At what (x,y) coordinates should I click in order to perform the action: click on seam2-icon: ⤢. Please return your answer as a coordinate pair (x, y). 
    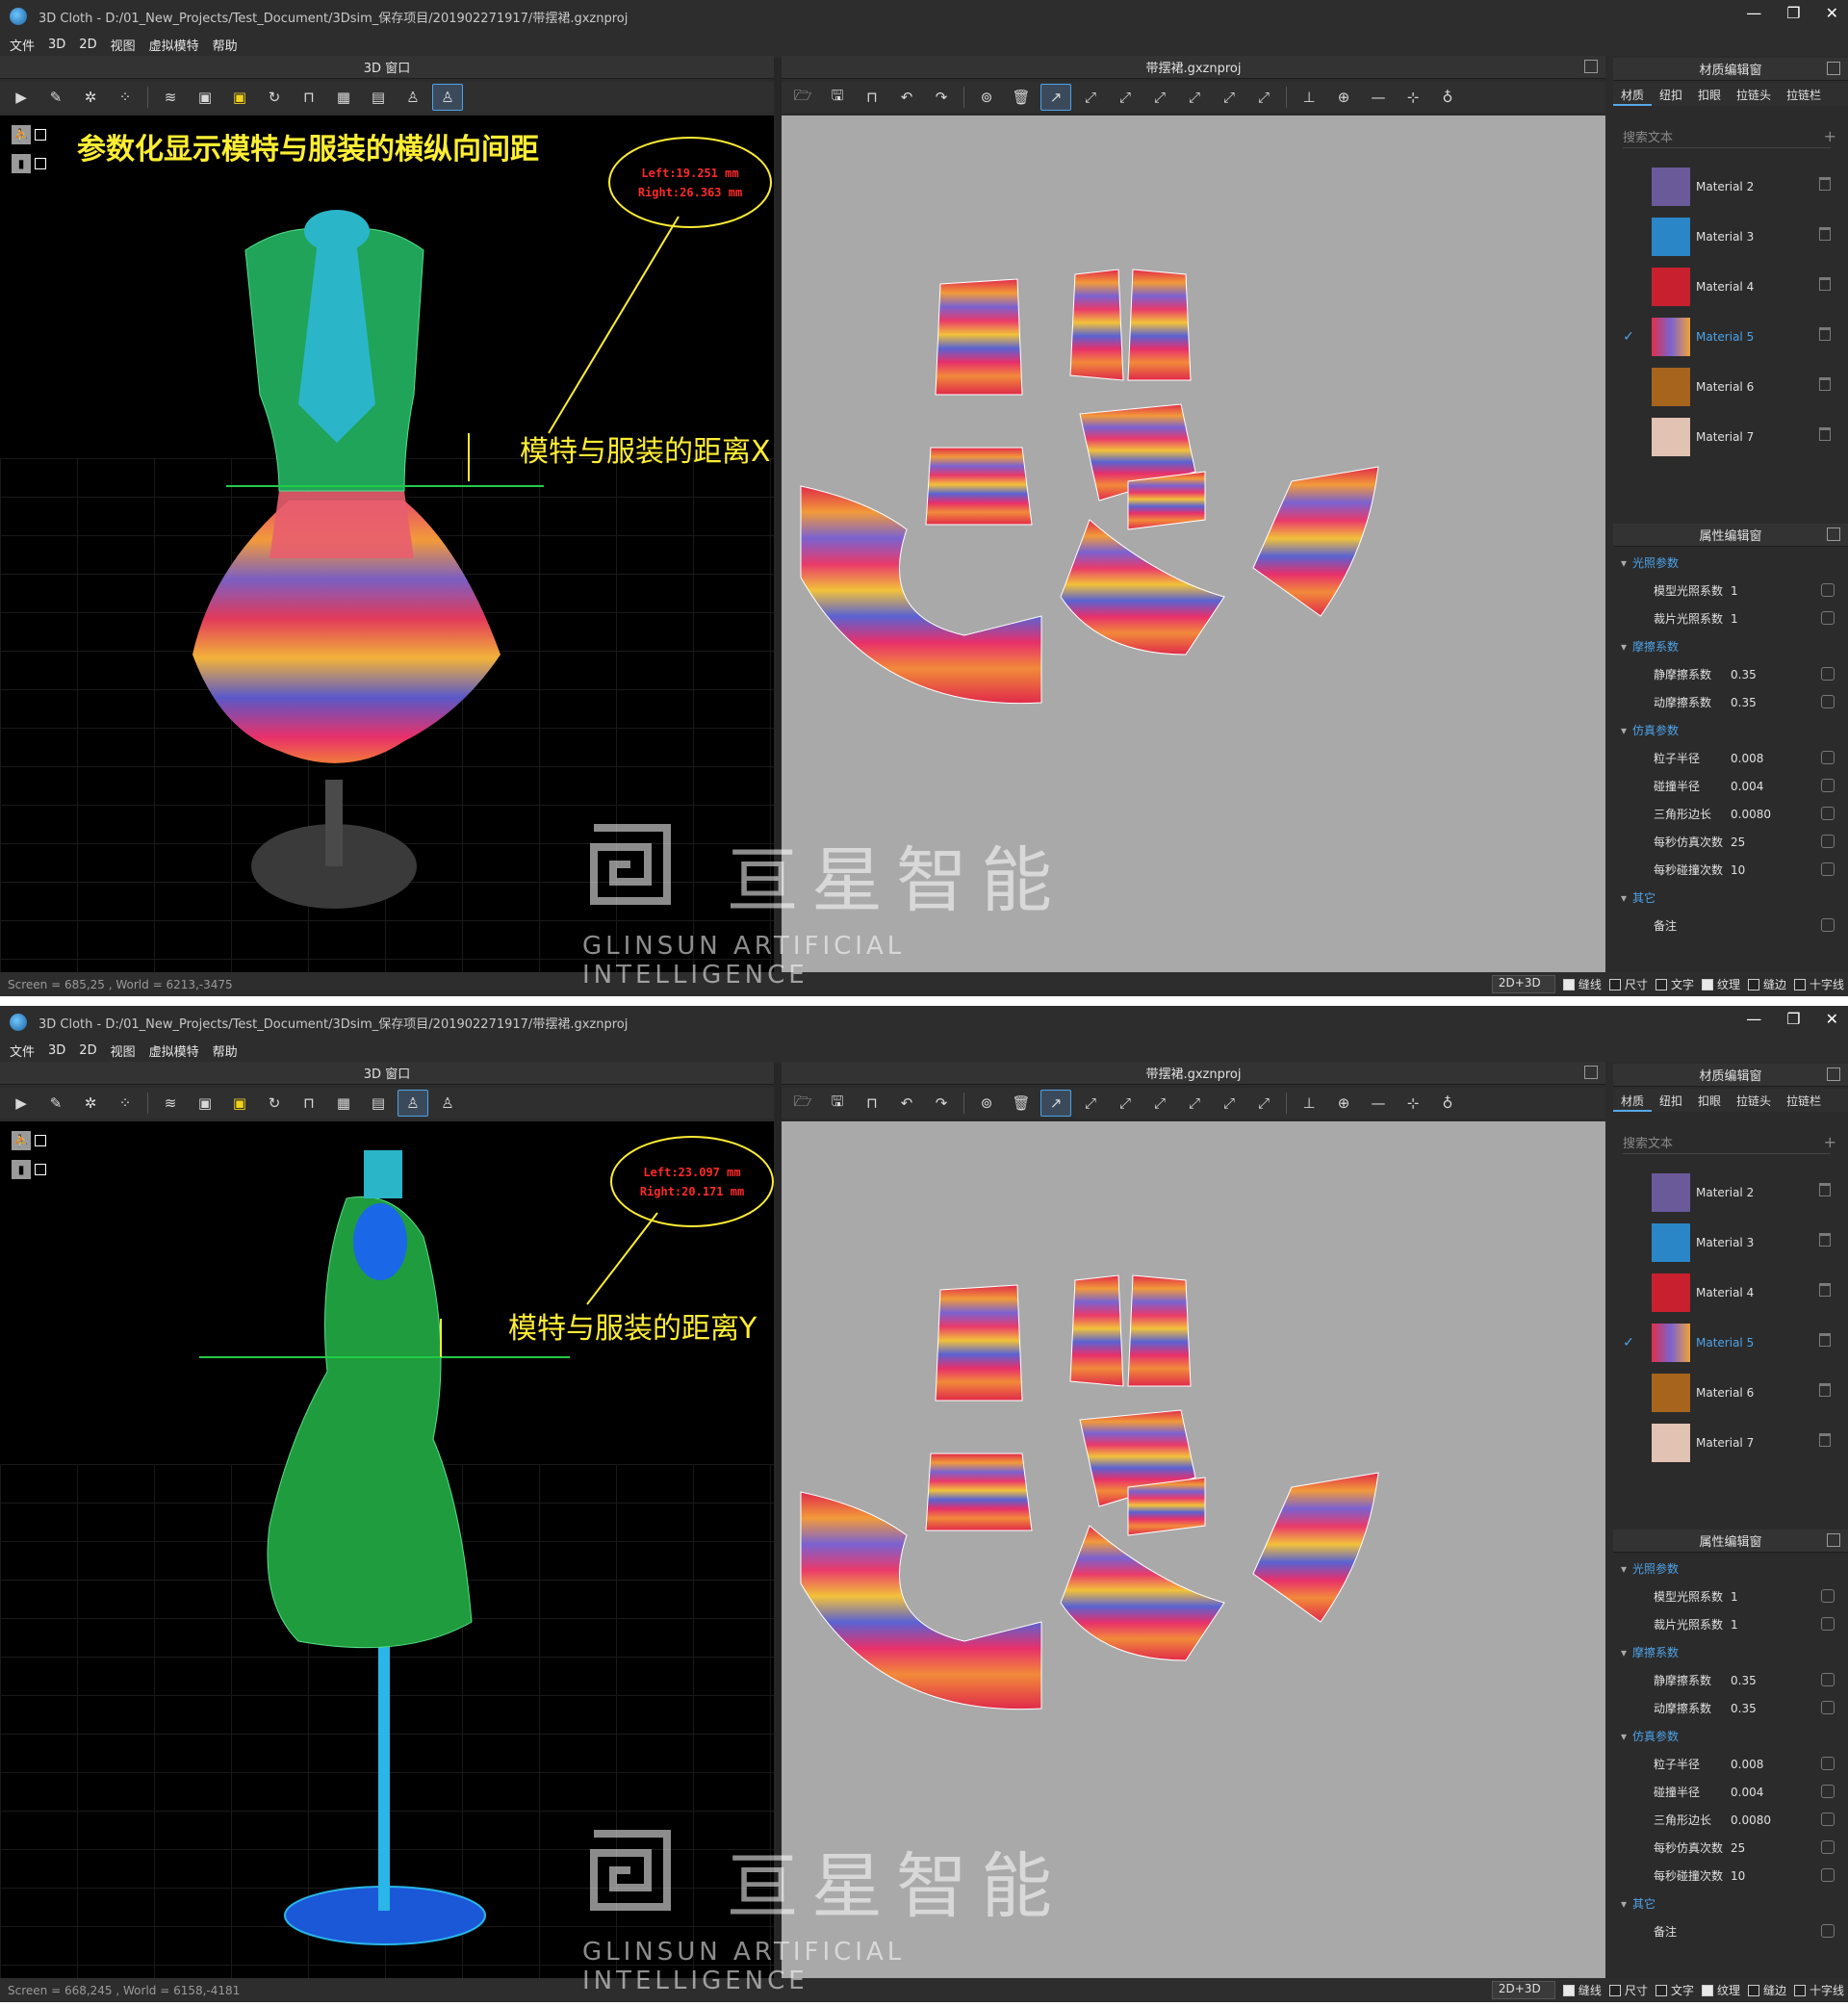
    Looking at the image, I should click on (1125, 97).